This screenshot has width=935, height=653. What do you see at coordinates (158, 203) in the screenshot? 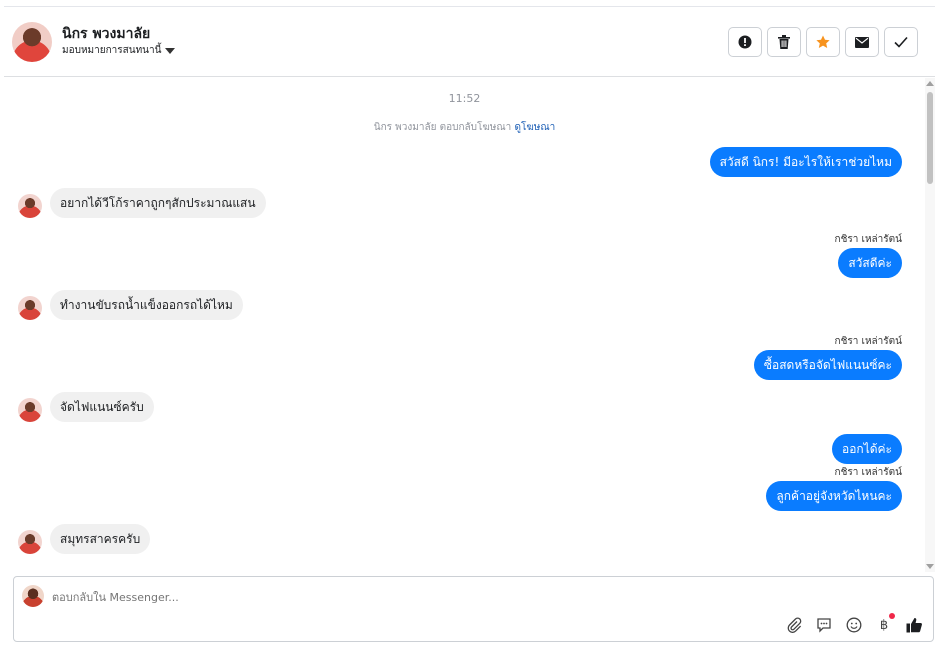
I see `incoming-message: อยากได้วีโก้ราคาถูกๆสักประมาณแสน` at bounding box center [158, 203].